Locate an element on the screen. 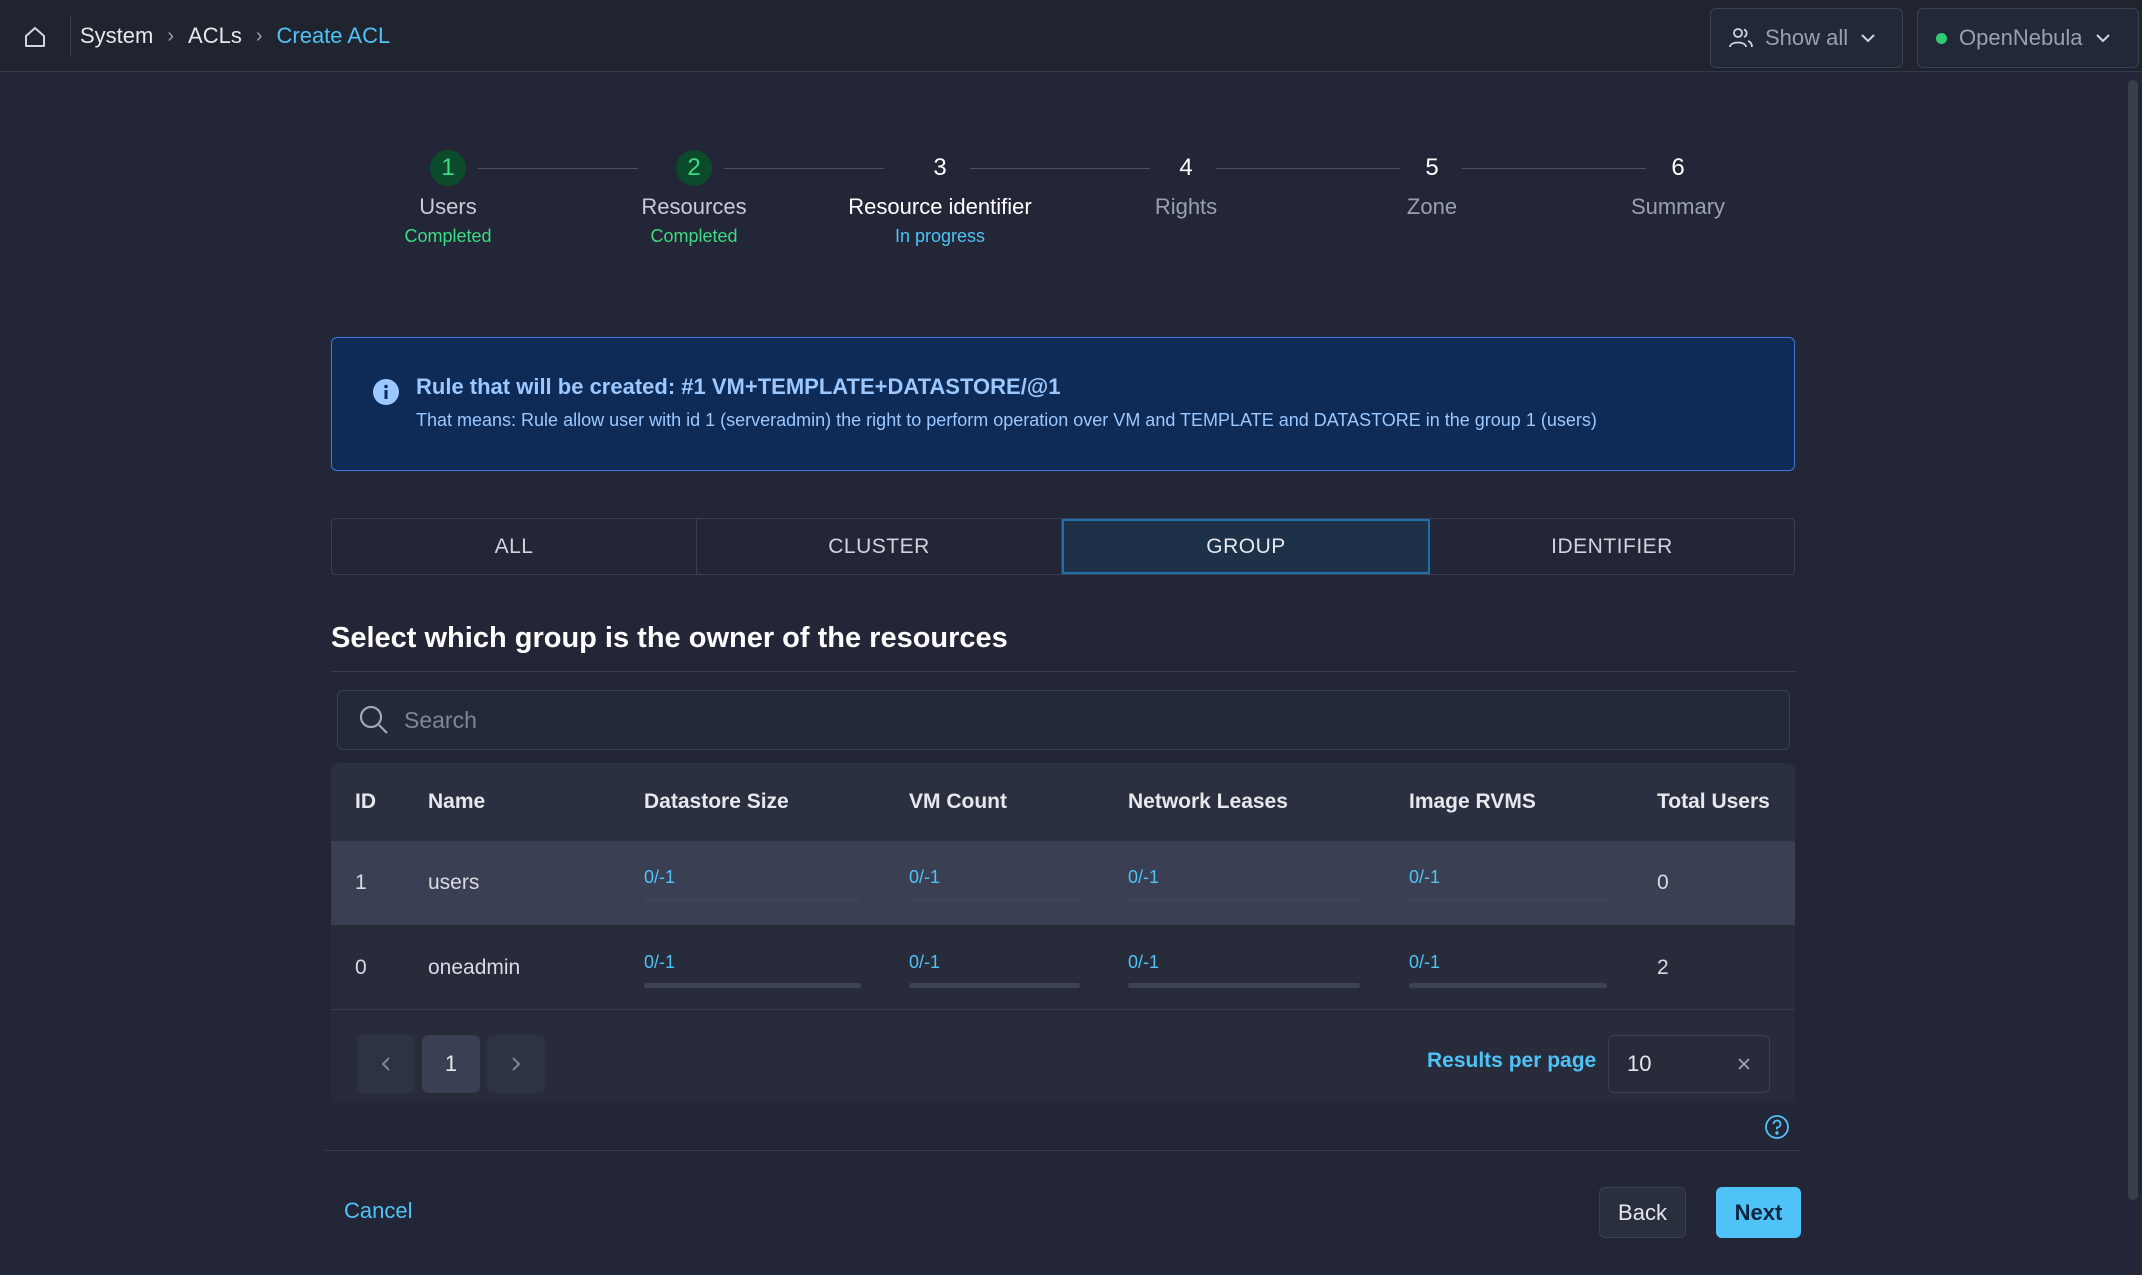  resource-identifier-tabs: ALL CLUSTER GROUP IDENTIFIER is located at coordinates (1063, 546).